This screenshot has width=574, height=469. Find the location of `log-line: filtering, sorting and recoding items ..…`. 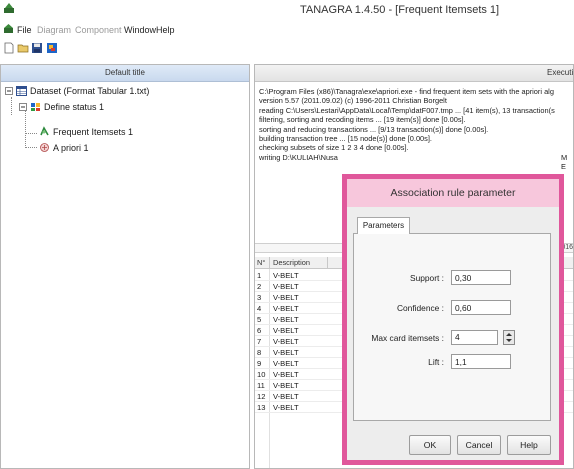

log-line: filtering, sorting and recoding items ..… is located at coordinates (362, 120).